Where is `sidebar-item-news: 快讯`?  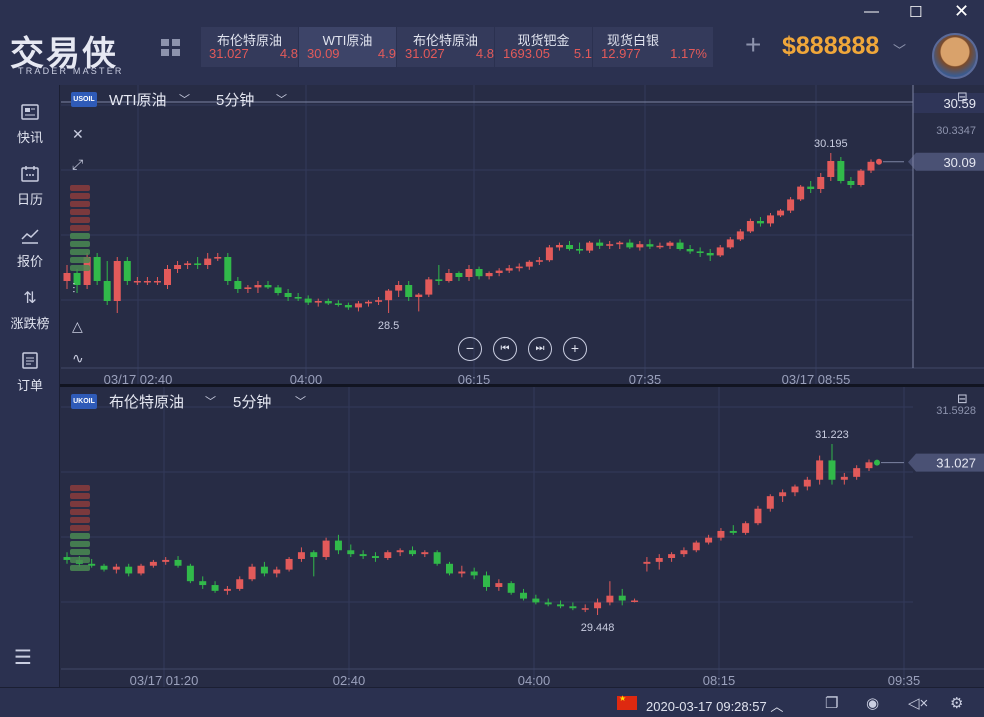
sidebar-item-news: 快讯 is located at coordinates (30, 121).